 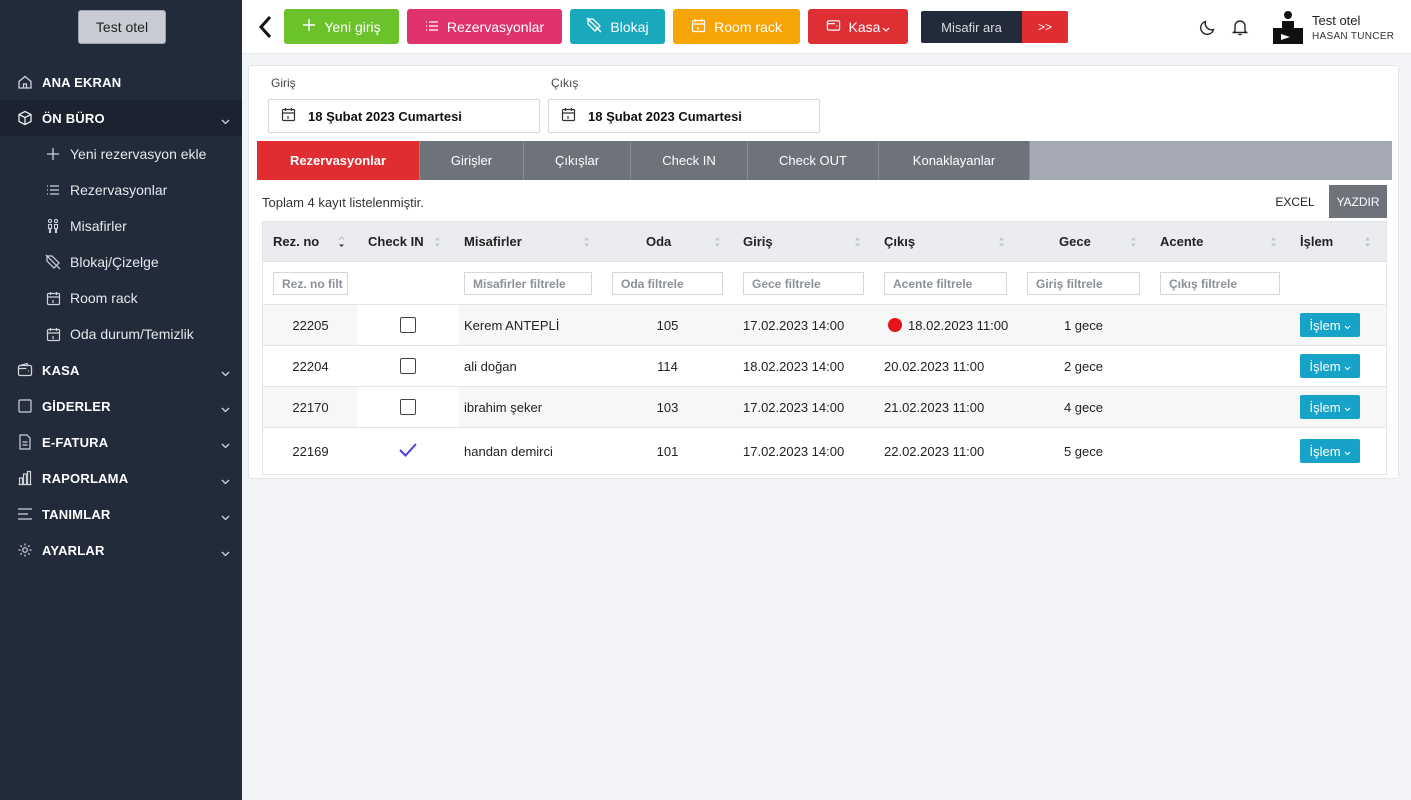 I want to click on tab-konaklayanlar: Konaklayanlar, so click(x=954, y=160).